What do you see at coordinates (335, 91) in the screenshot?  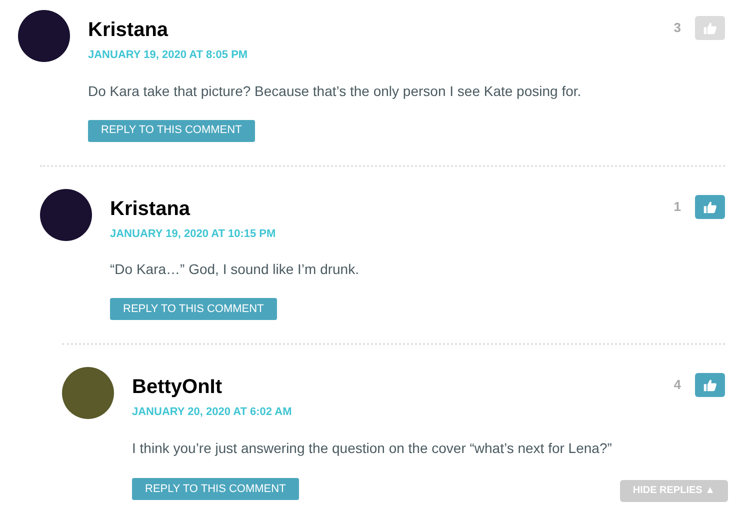 I see `comment-text: Do Kara take that picture? Because that’s the only person I see Kate posing for.` at bounding box center [335, 91].